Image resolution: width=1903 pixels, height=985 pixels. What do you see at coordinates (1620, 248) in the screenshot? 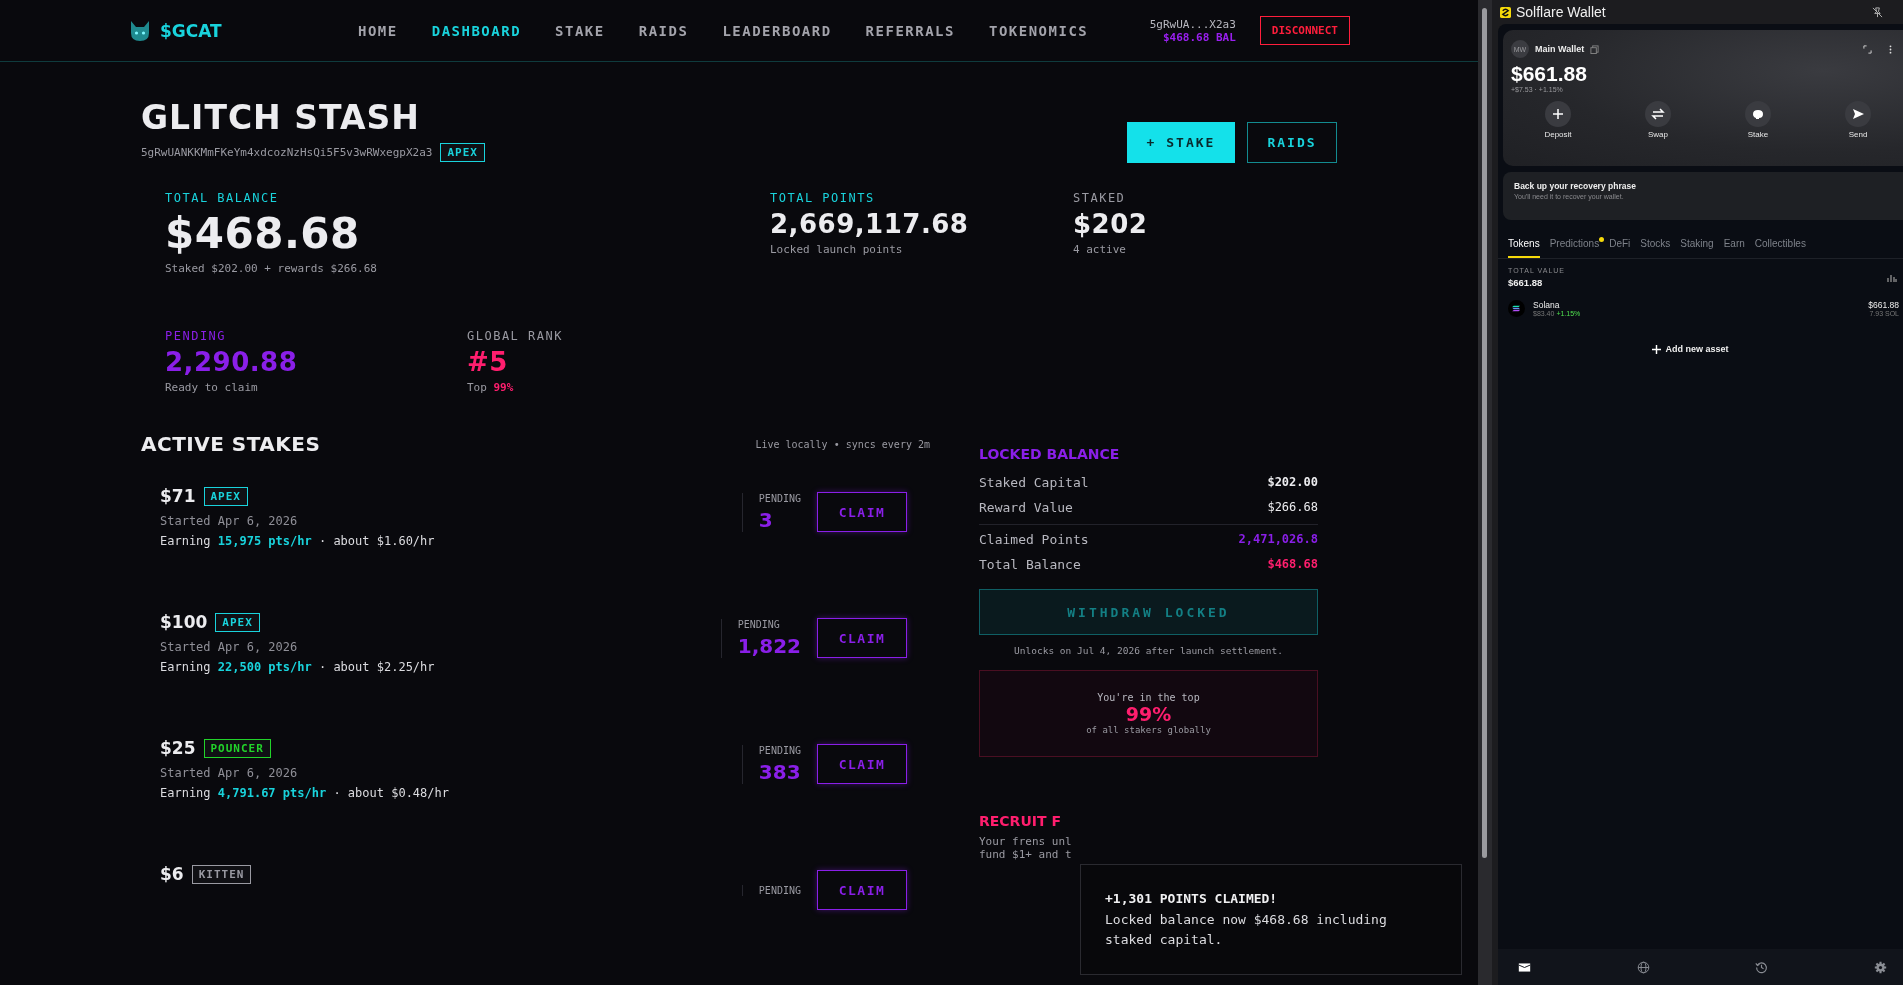
I see `tab: DeFi` at bounding box center [1620, 248].